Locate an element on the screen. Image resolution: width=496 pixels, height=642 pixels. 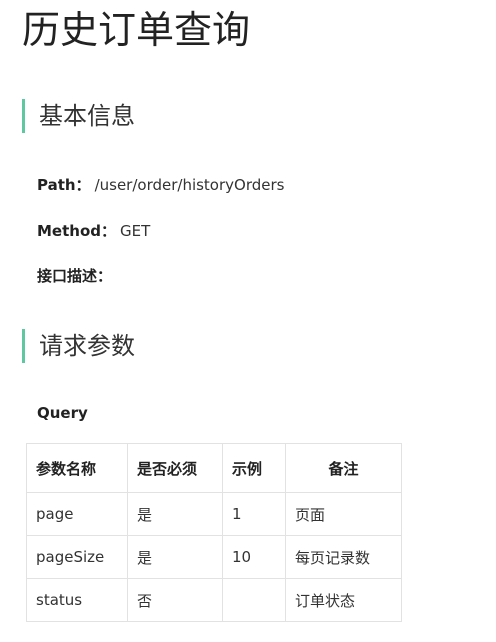
query-label: Query is located at coordinates (62, 413).